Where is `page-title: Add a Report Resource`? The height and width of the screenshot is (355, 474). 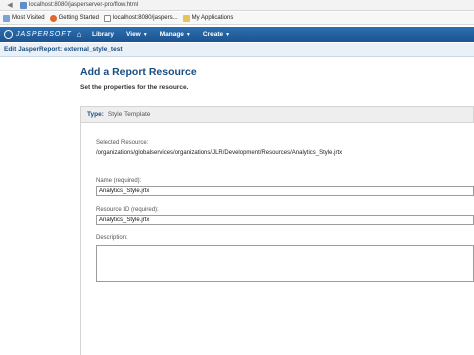
page-title: Add a Report Resource is located at coordinates (138, 72).